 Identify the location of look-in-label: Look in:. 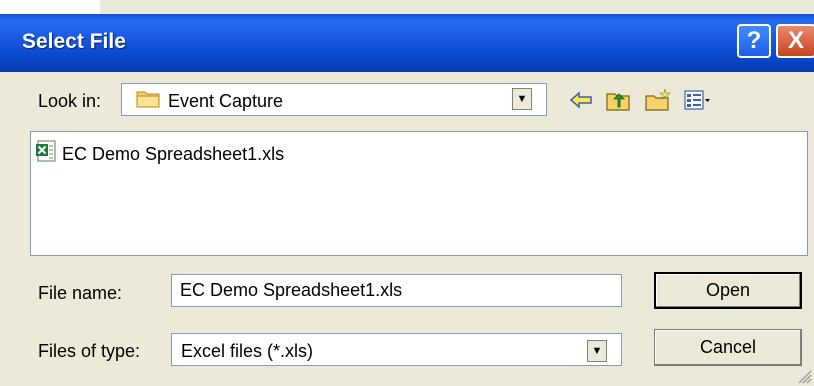
(70, 101).